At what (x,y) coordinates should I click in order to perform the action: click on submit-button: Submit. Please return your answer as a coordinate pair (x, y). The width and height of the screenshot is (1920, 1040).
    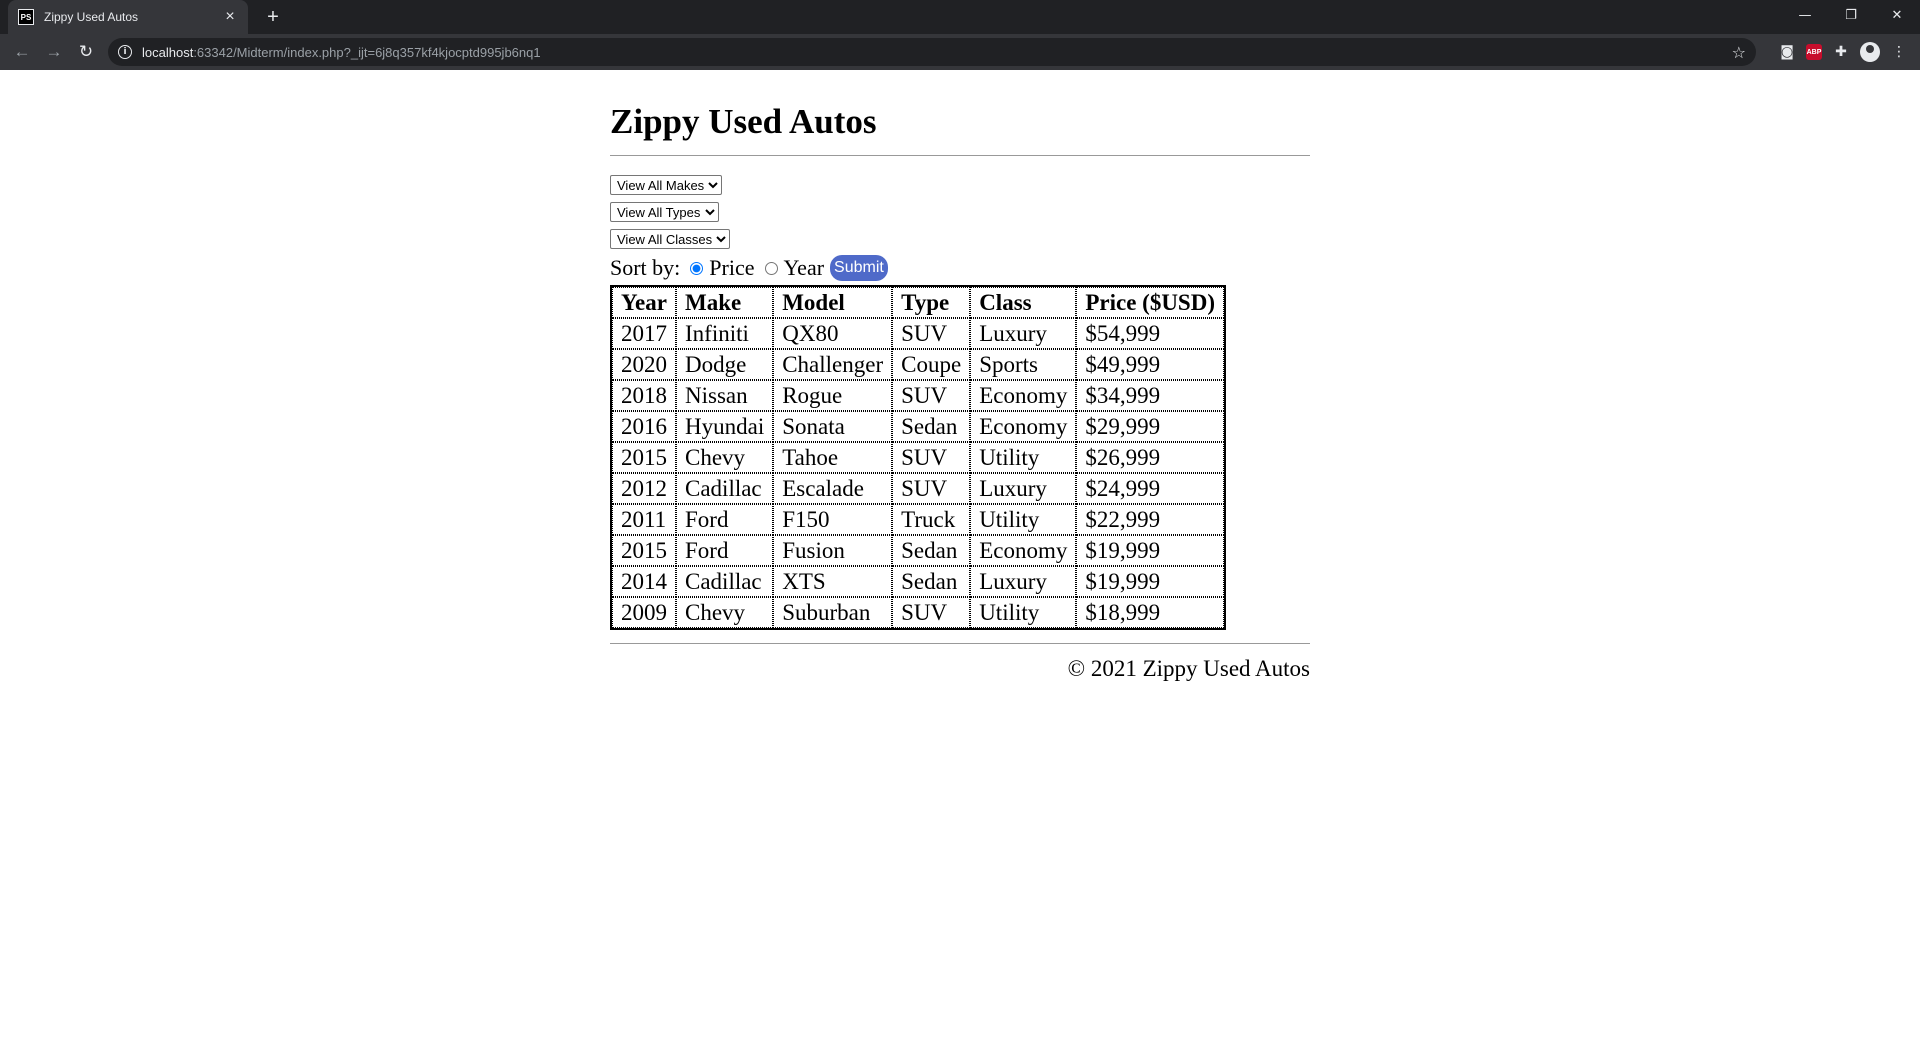
    Looking at the image, I should click on (859, 268).